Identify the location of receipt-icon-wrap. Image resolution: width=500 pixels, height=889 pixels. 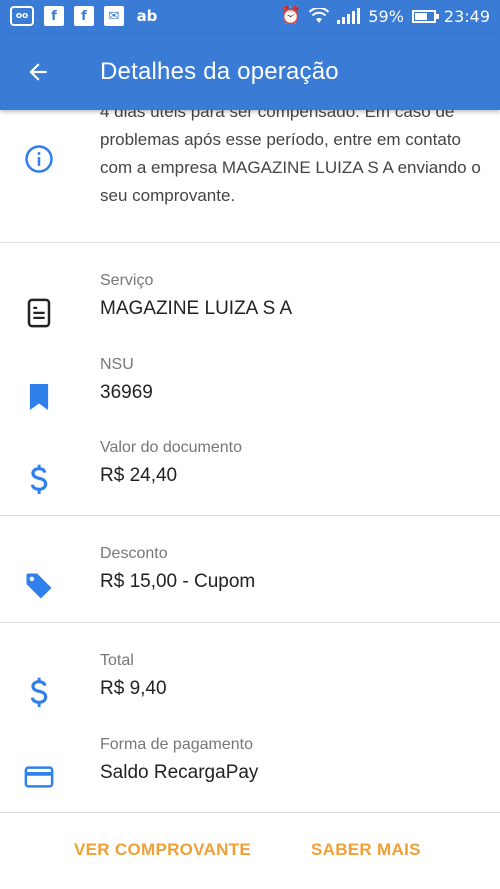
(39, 313).